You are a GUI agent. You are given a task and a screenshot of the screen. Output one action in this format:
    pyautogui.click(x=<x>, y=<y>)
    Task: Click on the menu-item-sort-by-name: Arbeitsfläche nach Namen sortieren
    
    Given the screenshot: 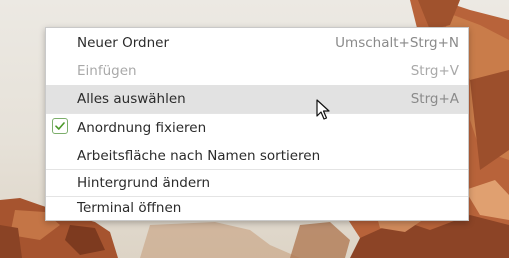 What is the action you would take?
    pyautogui.click(x=257, y=156)
    